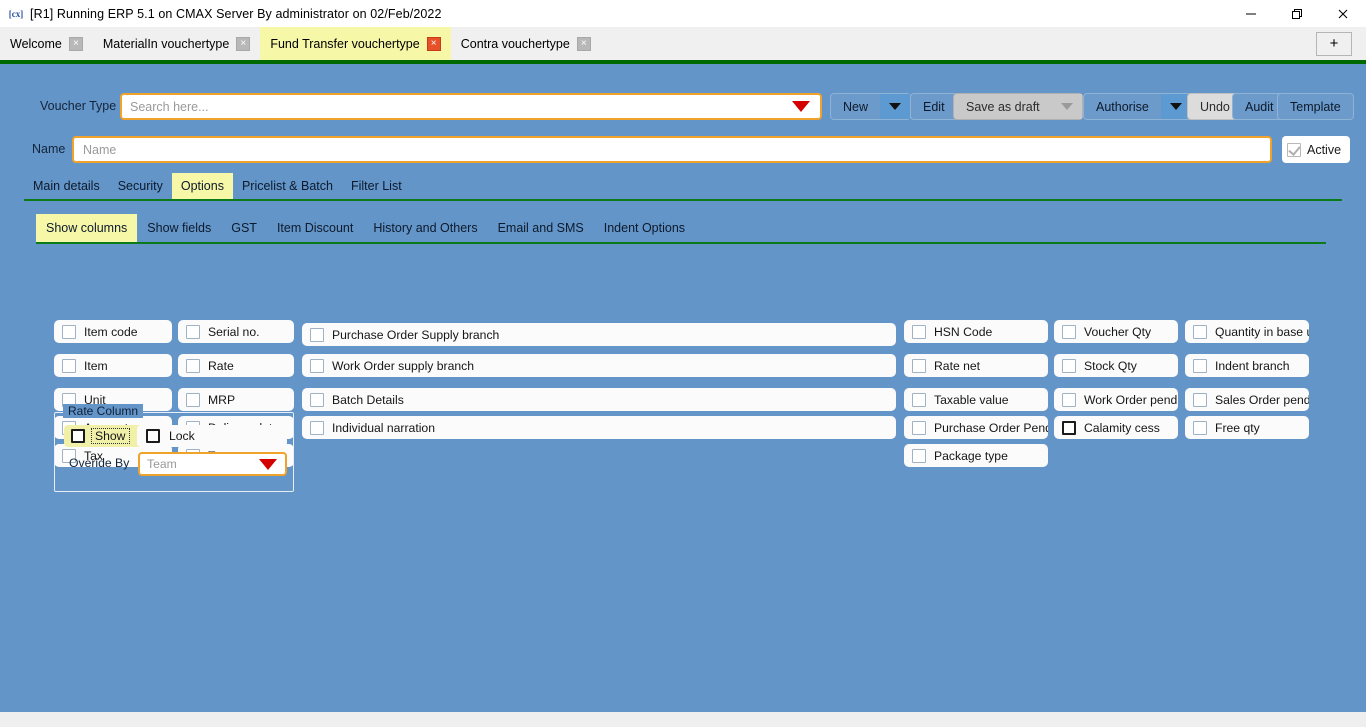 The height and width of the screenshot is (727, 1366). Describe the element at coordinates (287, 186) in the screenshot. I see `main-tab-pricelist-batch: Pricelist & Batch` at that location.